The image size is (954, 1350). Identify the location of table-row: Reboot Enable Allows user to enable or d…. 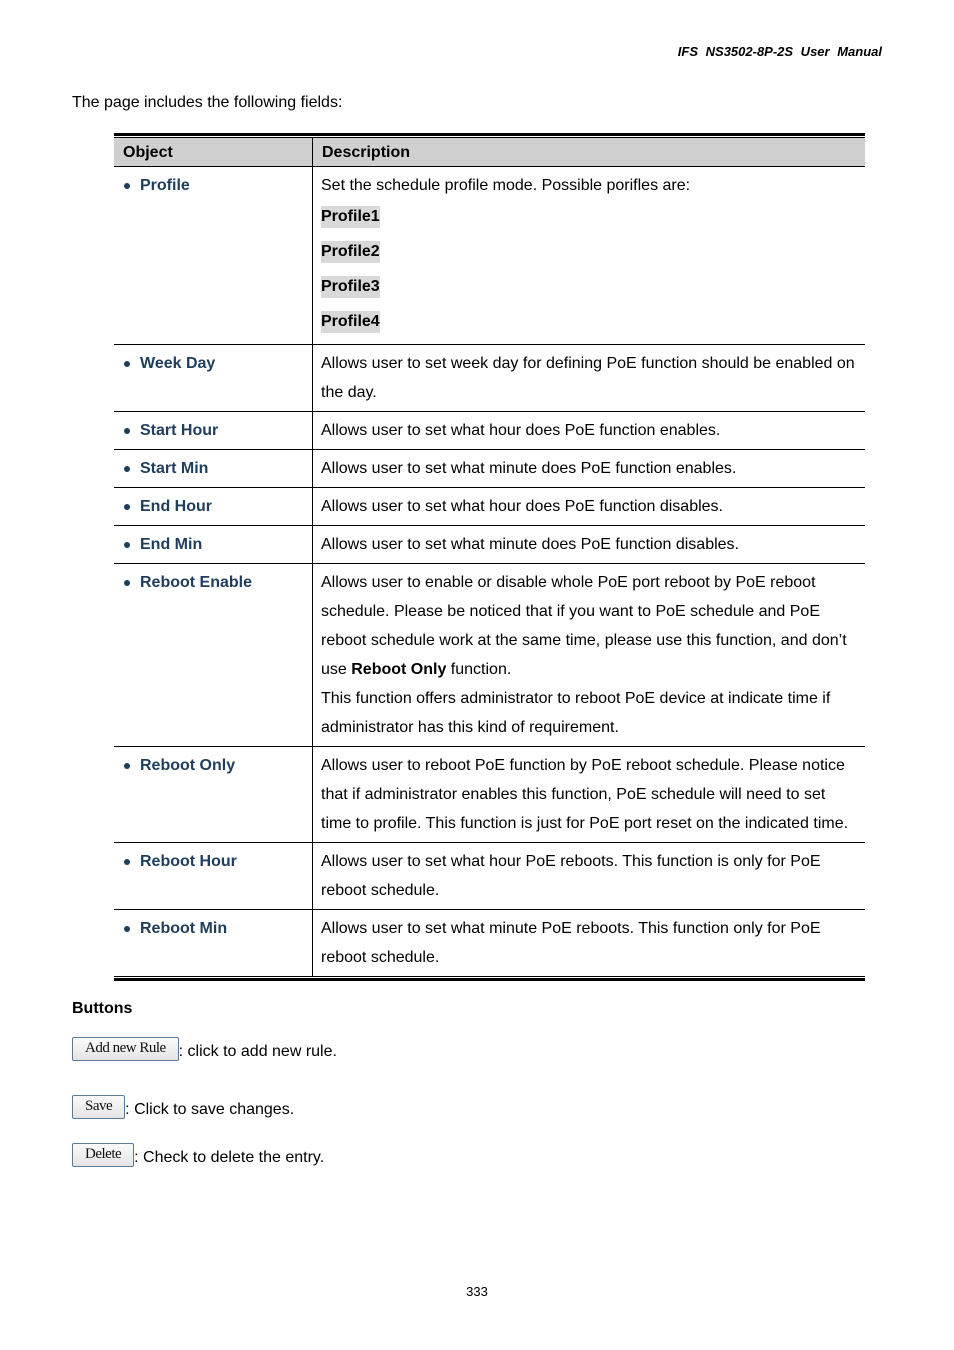
(489, 655).